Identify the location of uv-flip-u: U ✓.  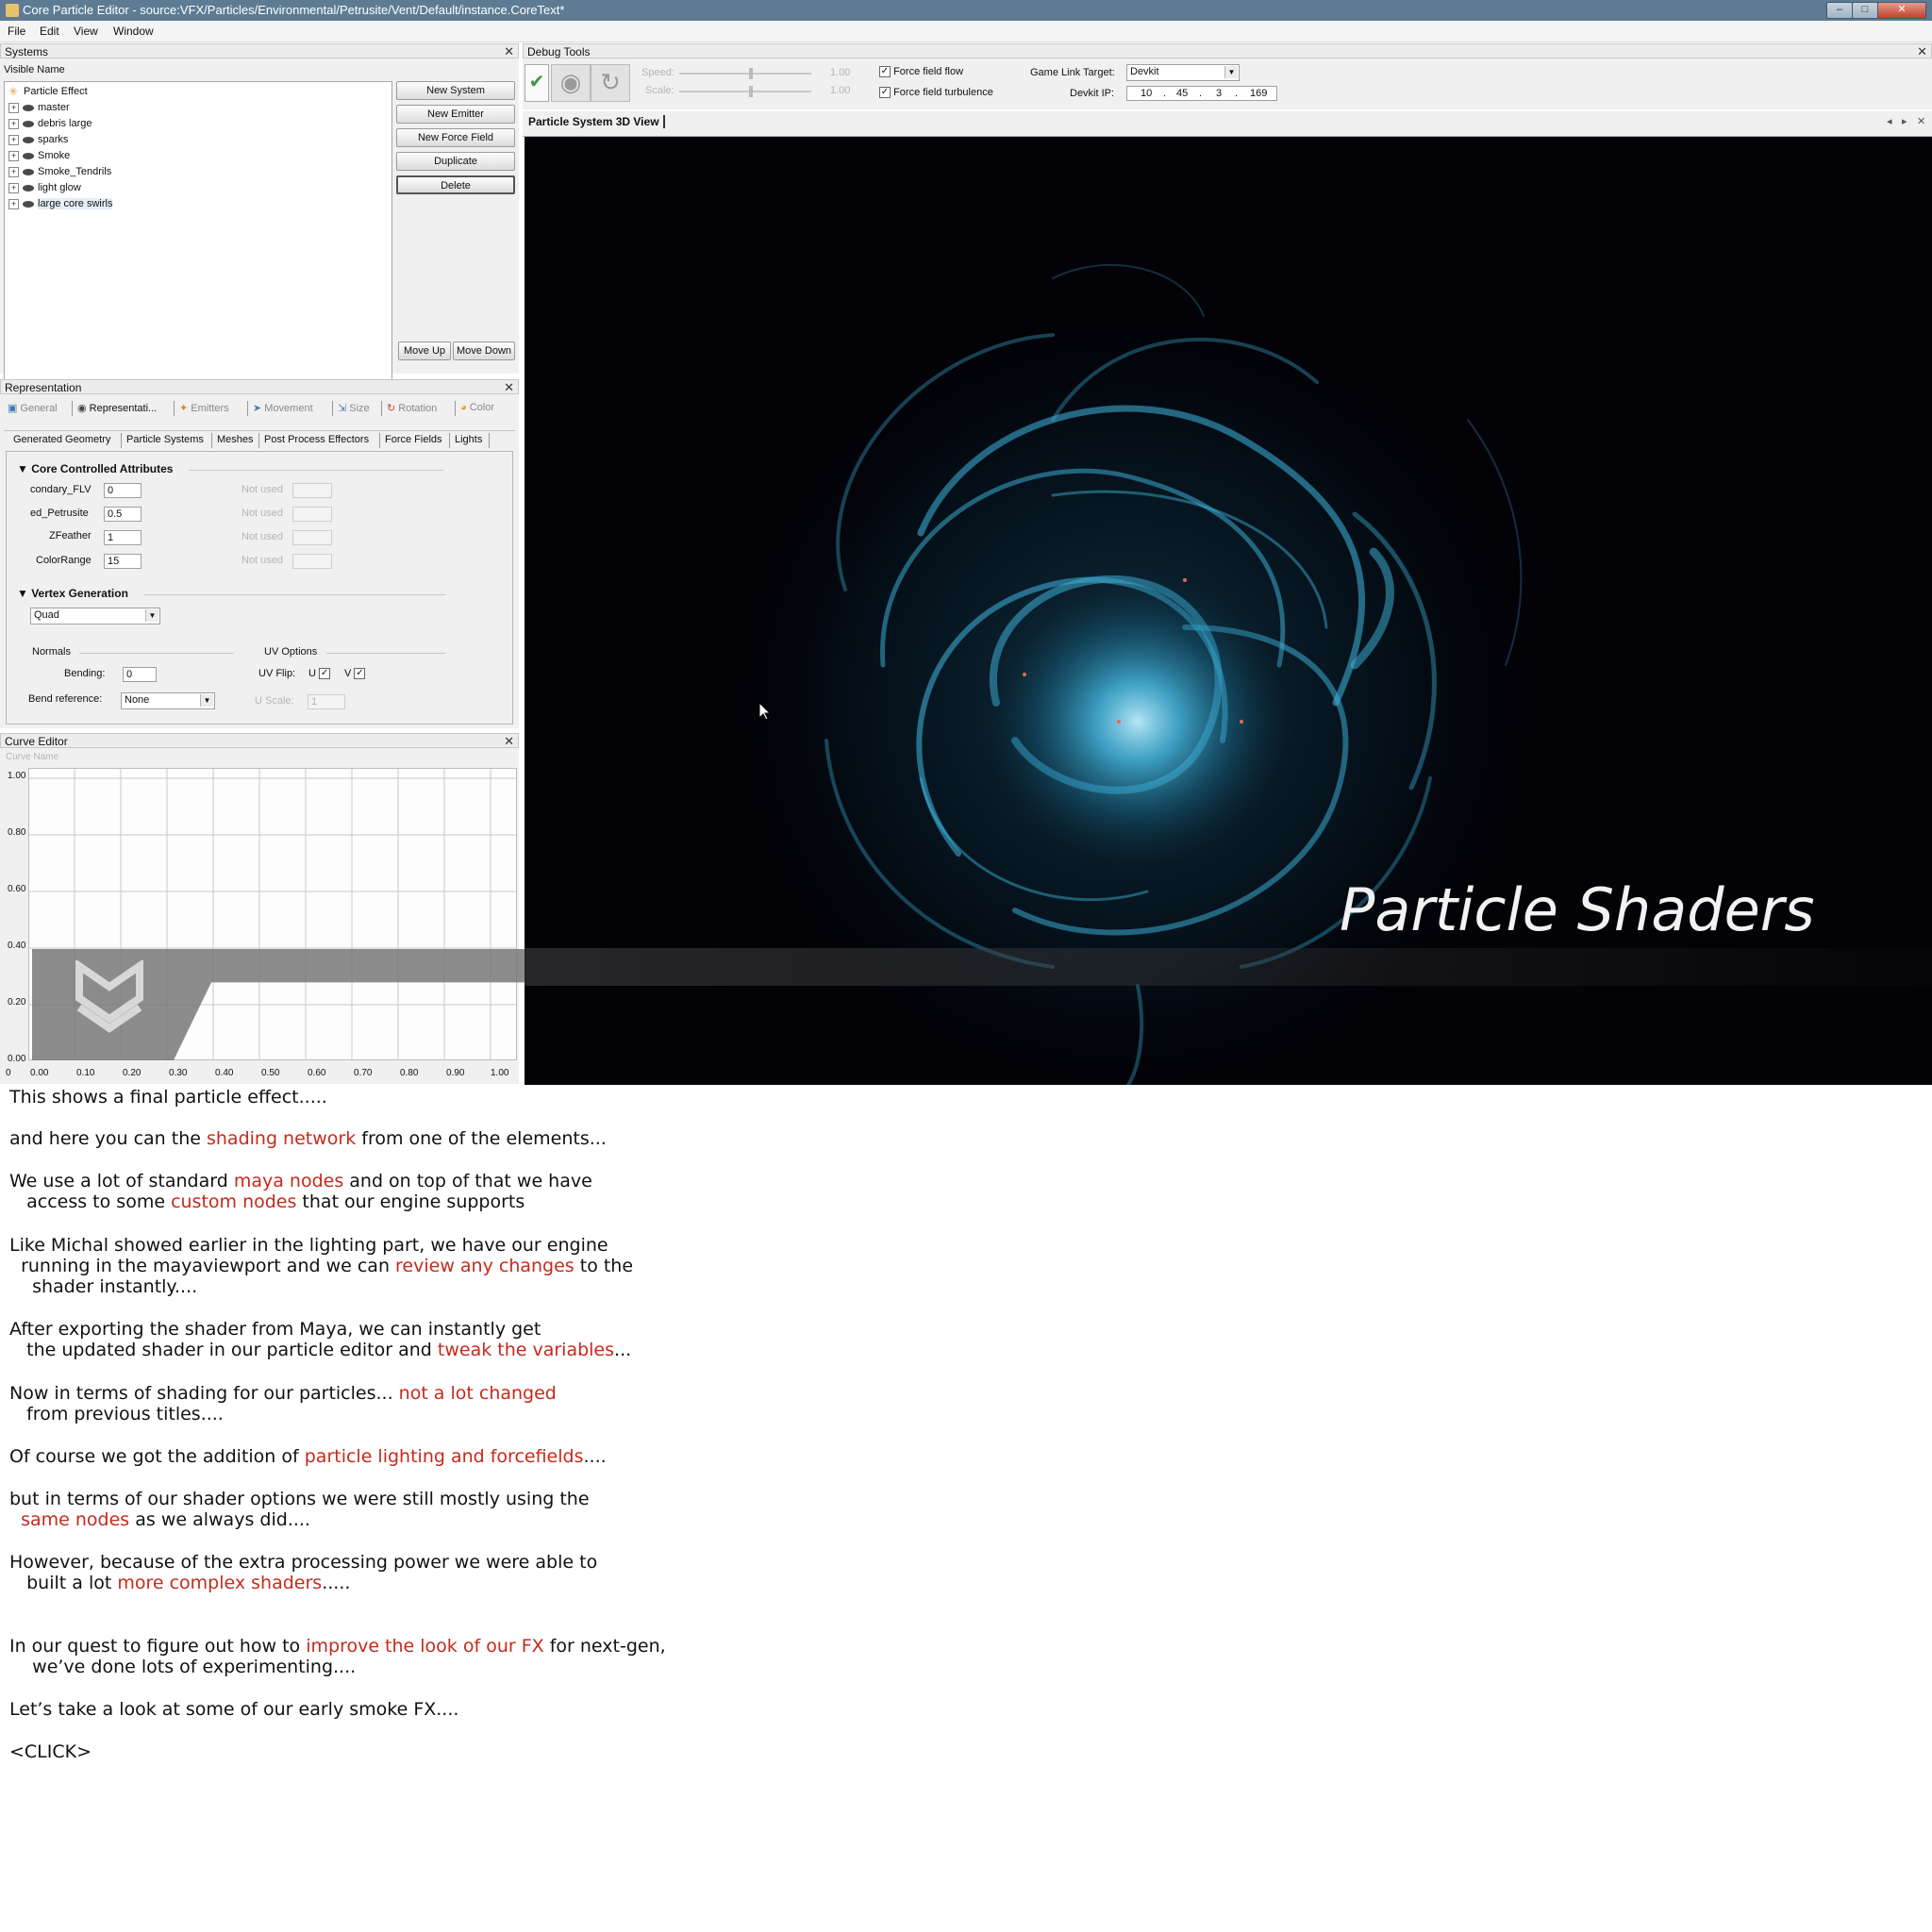
(320, 674).